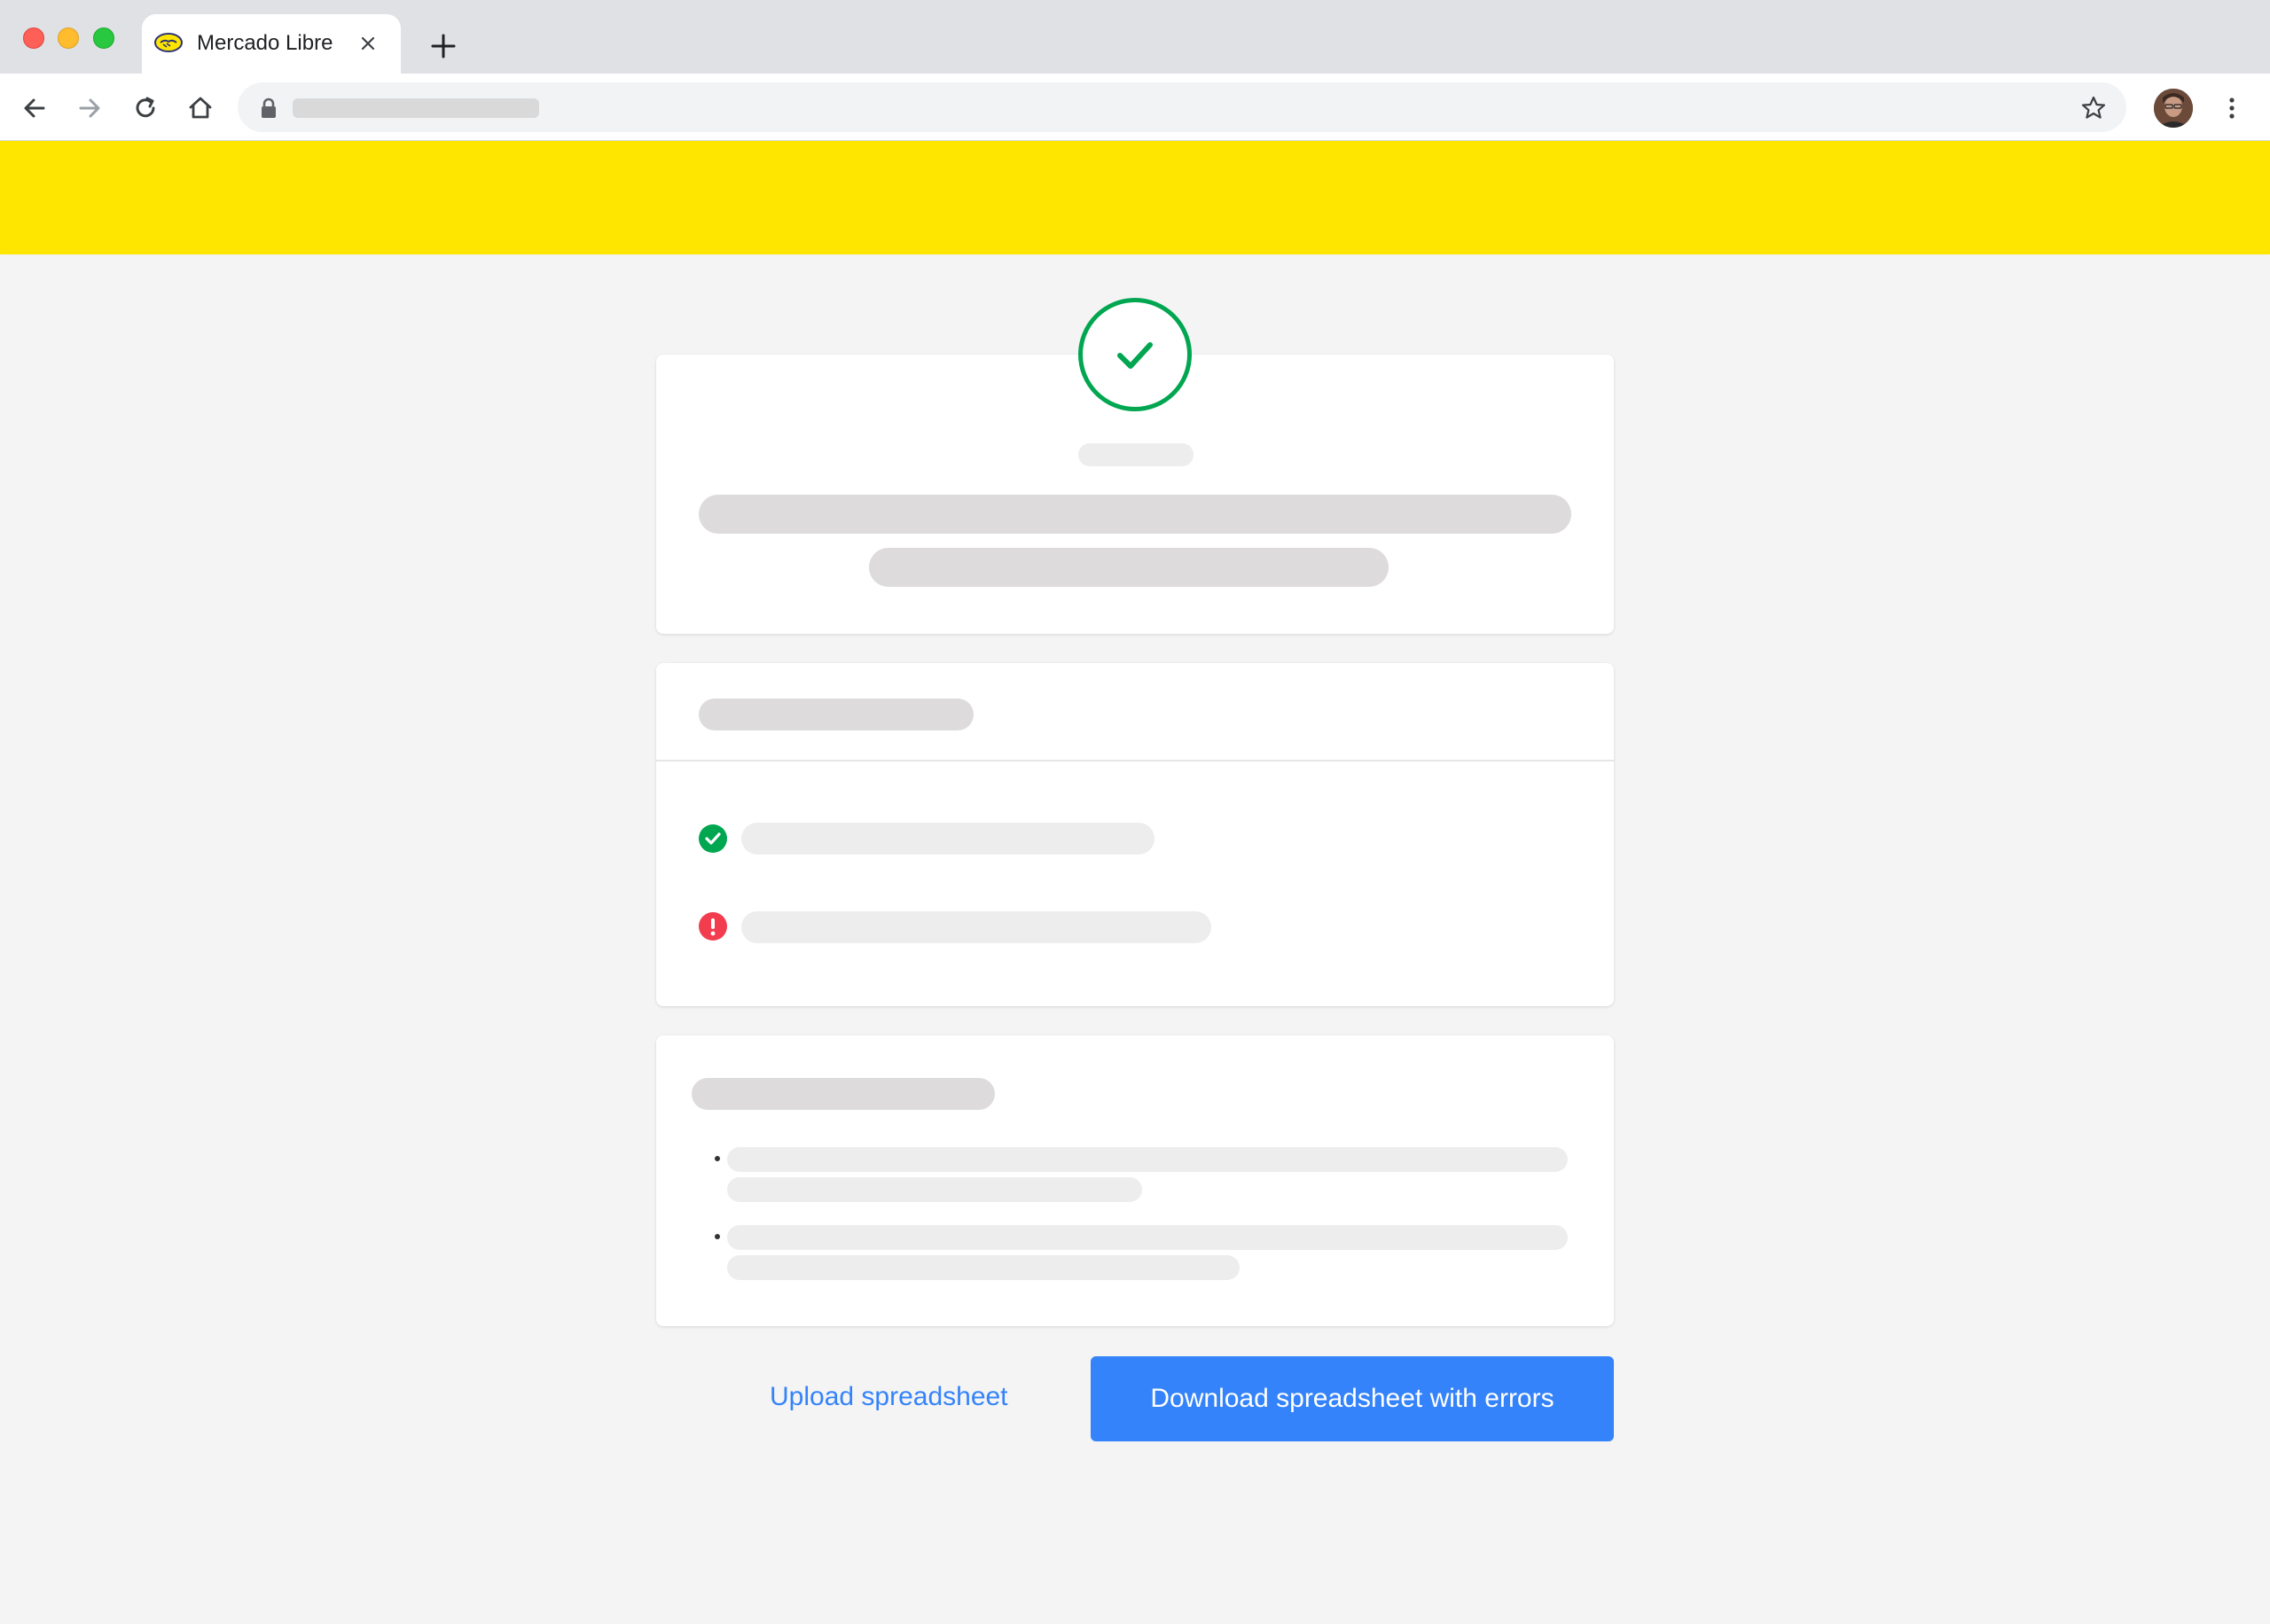  I want to click on status-heading-placeholder, so click(837, 714).